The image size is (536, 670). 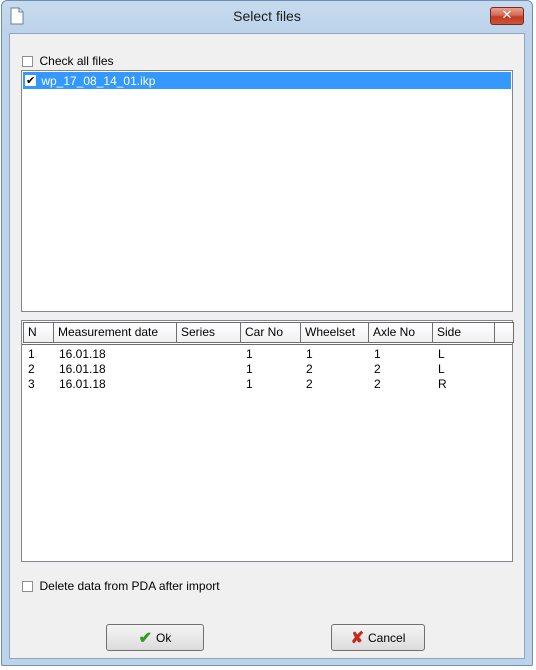 I want to click on delete-after-import-option: Delete data from PDA after import, so click(x=121, y=586).